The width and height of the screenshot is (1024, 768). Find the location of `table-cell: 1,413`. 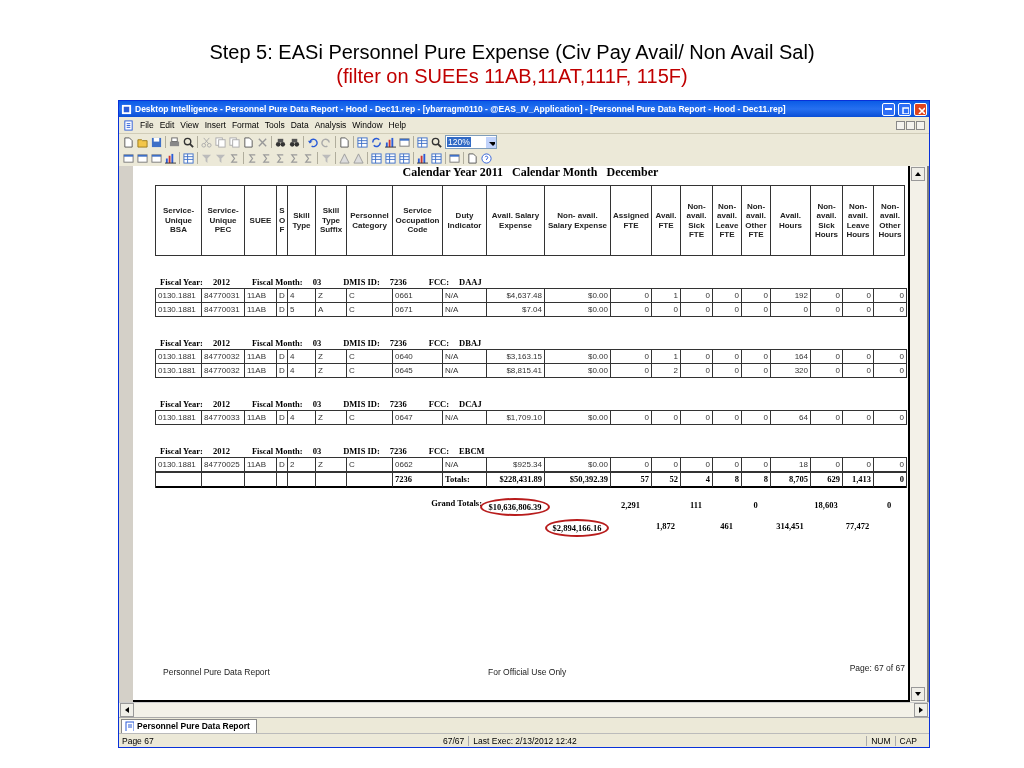

table-cell: 1,413 is located at coordinates (858, 480).